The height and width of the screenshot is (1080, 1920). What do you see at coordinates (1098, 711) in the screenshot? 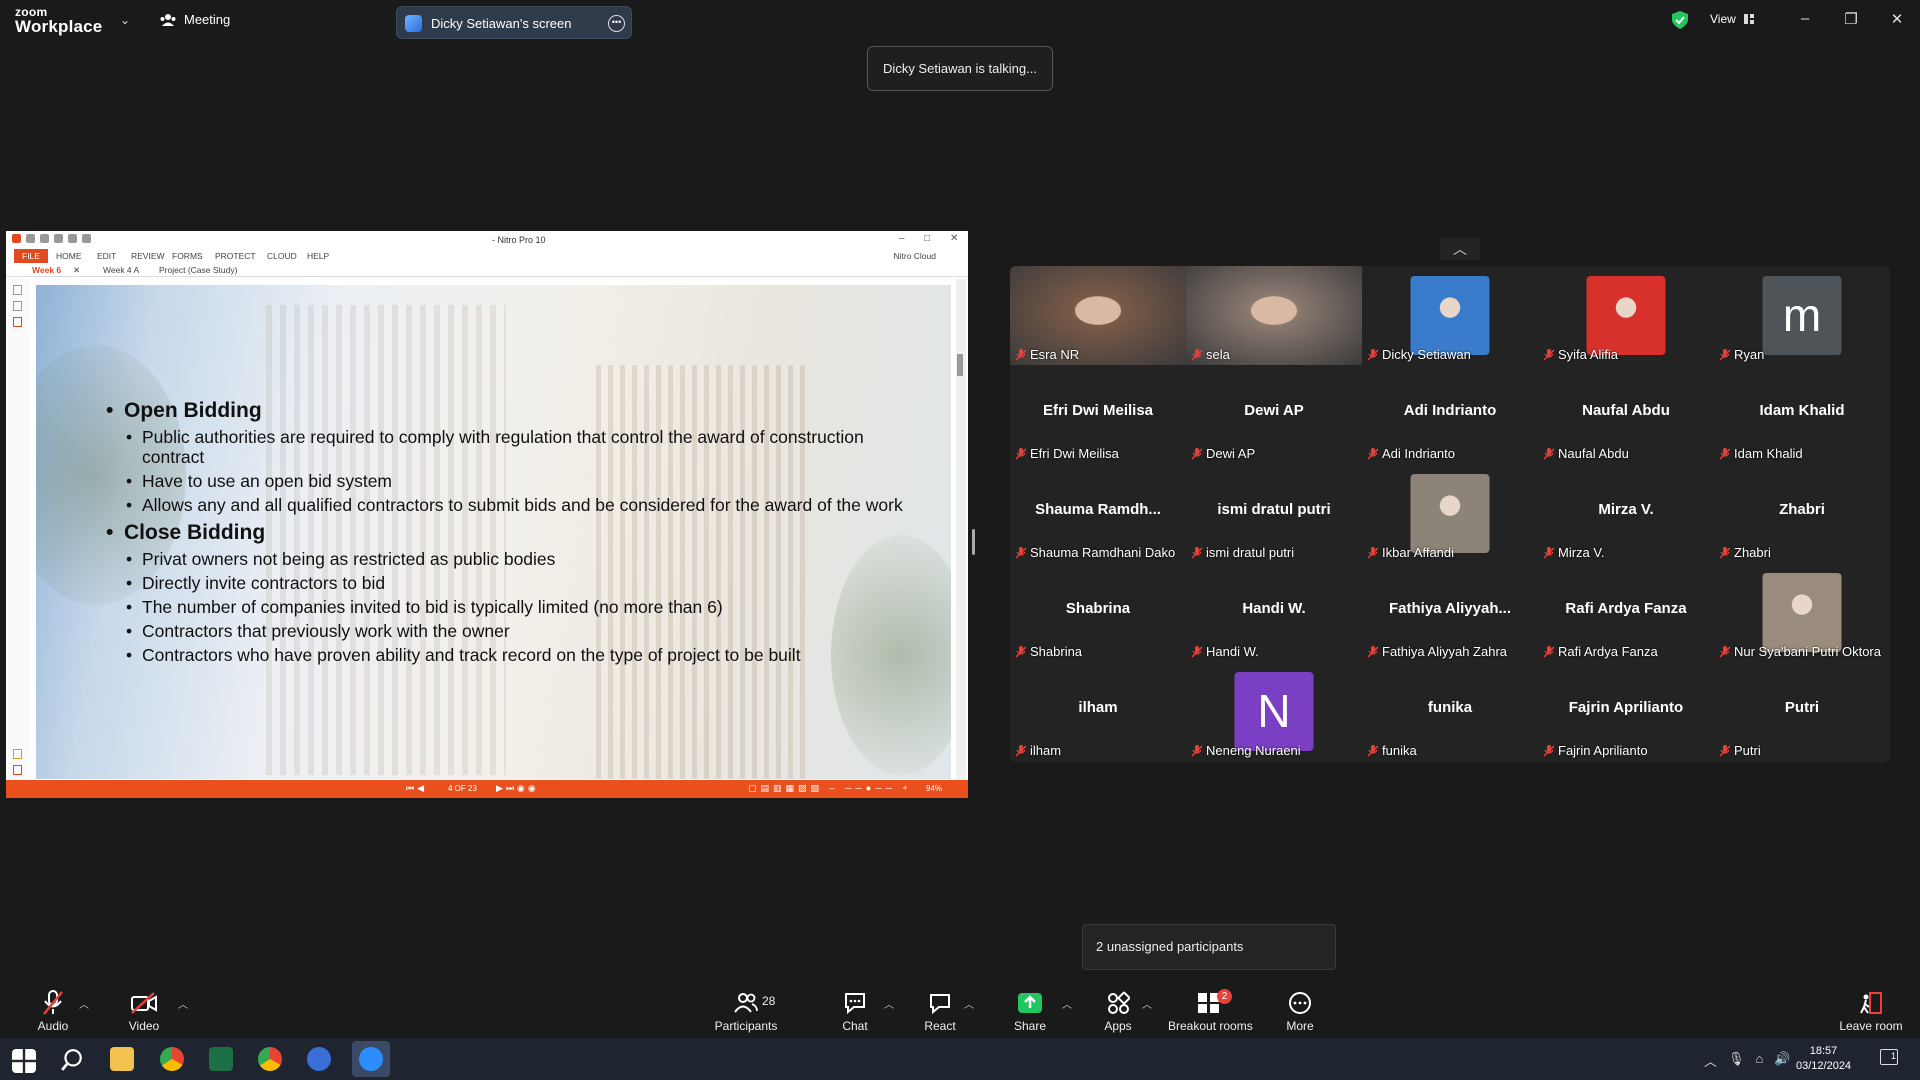
I see `participant-tile: ilham ilham` at bounding box center [1098, 711].